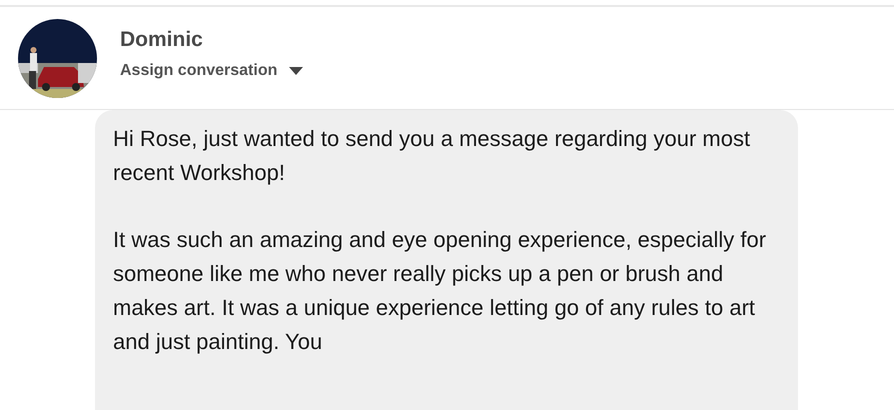  I want to click on assign-conversation-dropdown: Assign conversation, so click(212, 71).